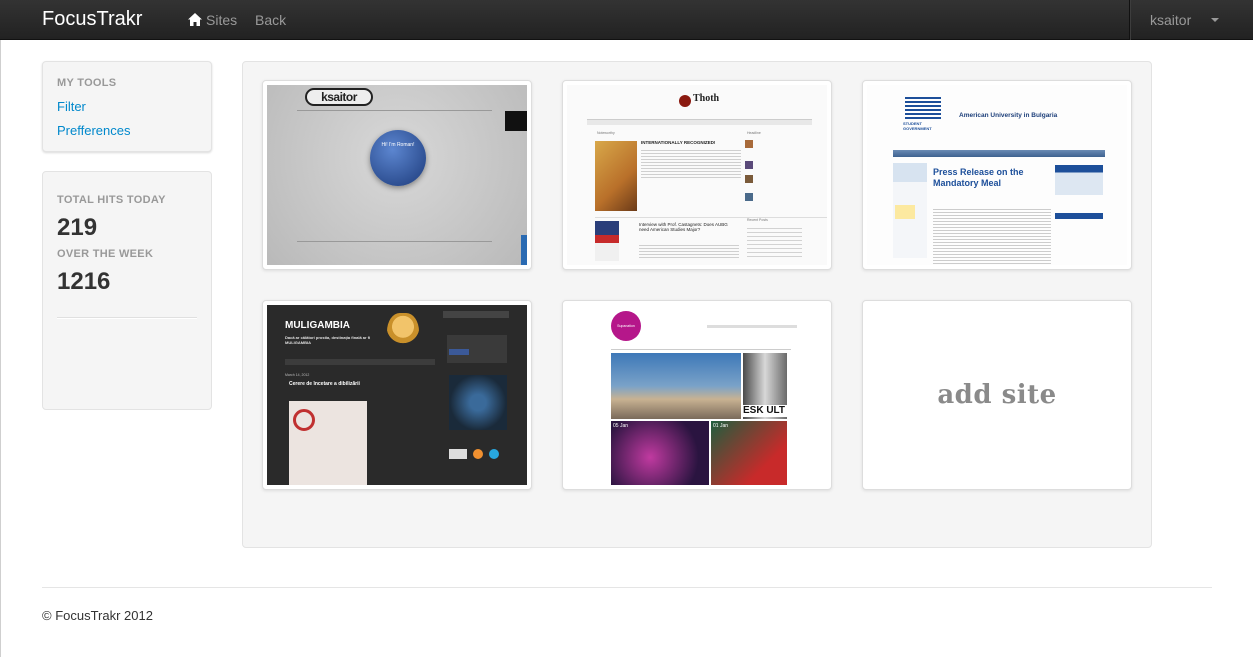  I want to click on stamp-image, so click(304, 420).